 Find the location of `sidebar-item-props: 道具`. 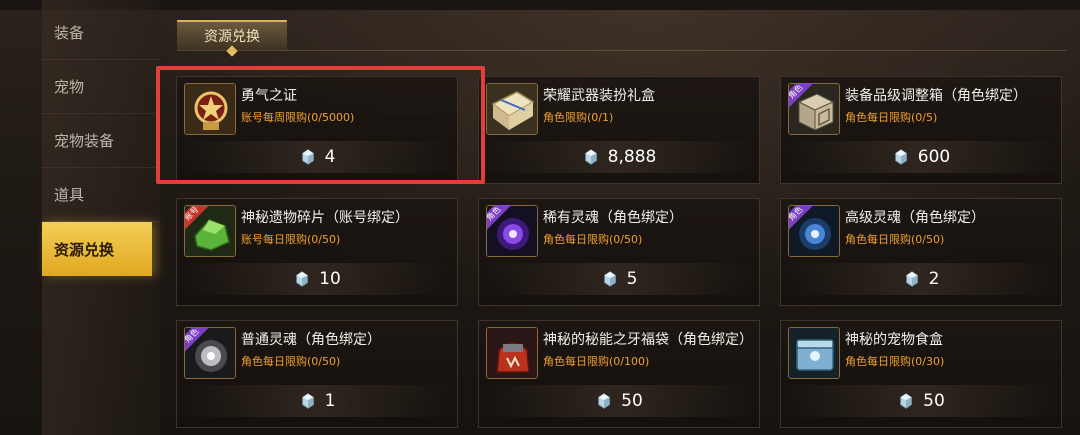

sidebar-item-props: 道具 is located at coordinates (101, 195).